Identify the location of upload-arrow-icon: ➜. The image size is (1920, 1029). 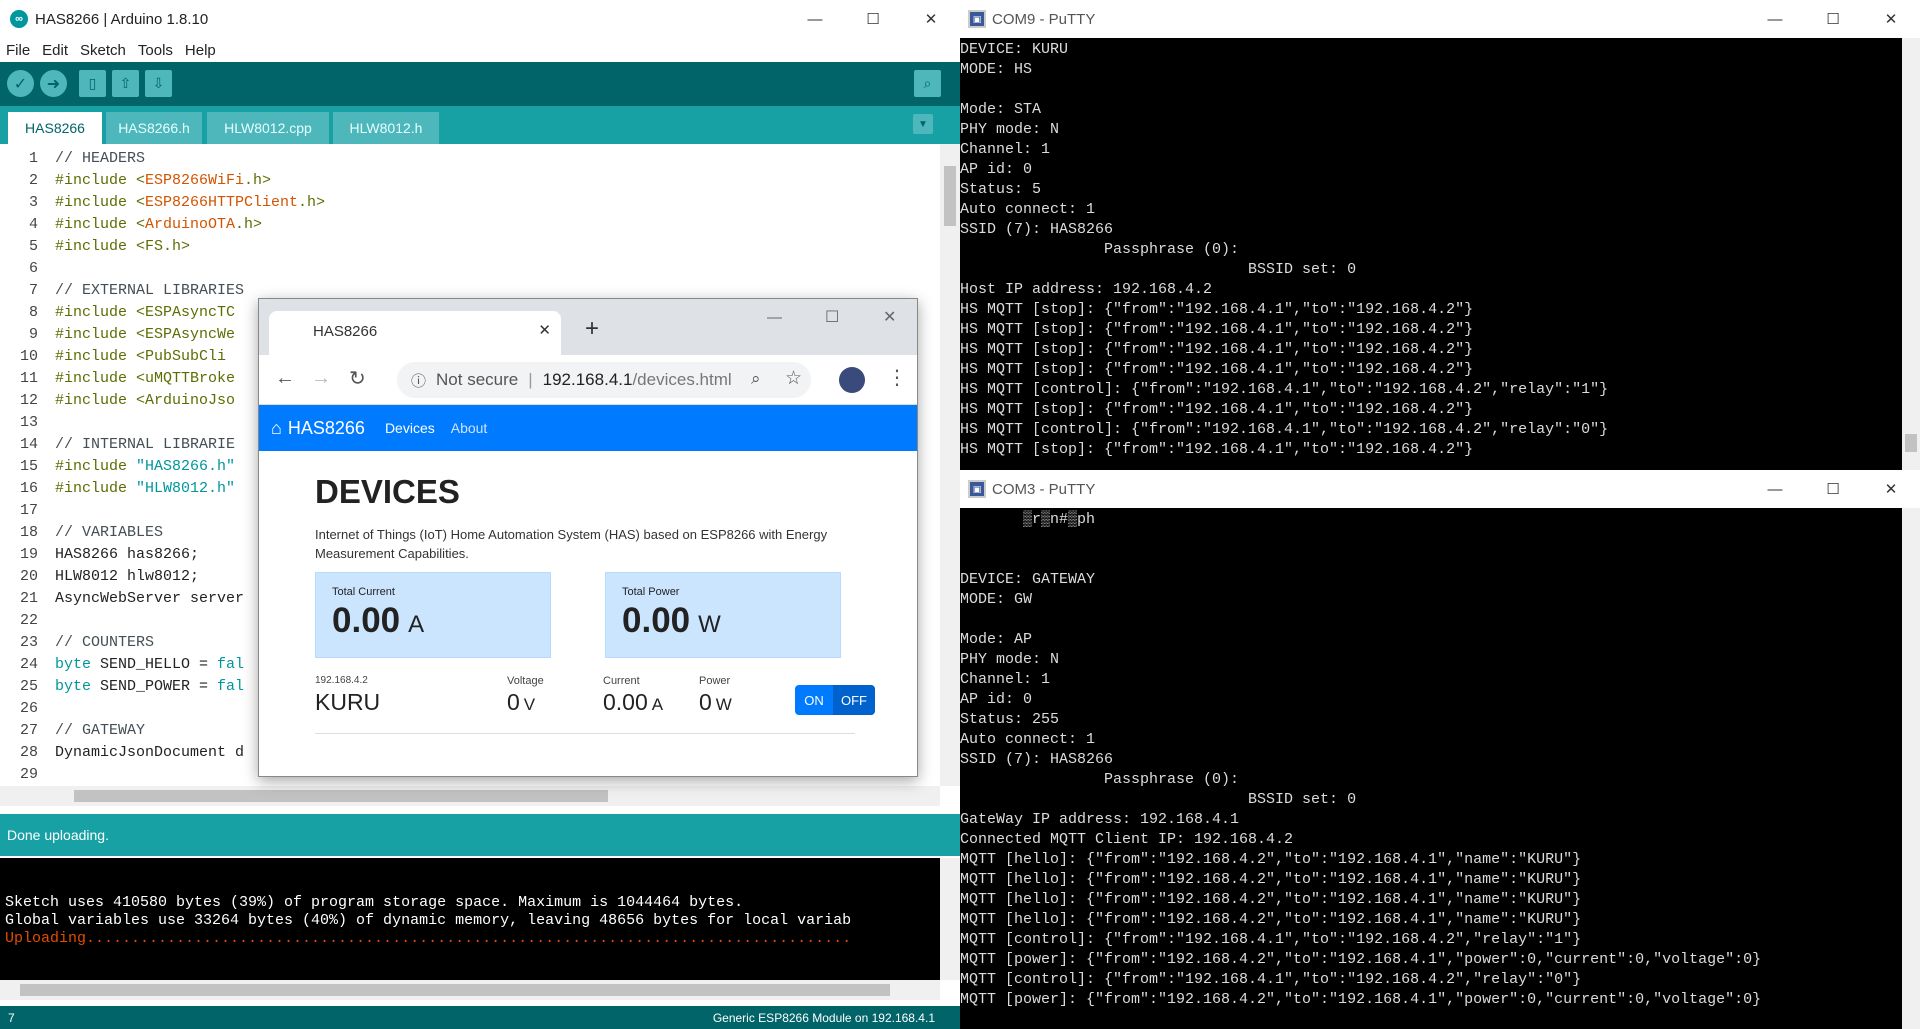
(53, 83).